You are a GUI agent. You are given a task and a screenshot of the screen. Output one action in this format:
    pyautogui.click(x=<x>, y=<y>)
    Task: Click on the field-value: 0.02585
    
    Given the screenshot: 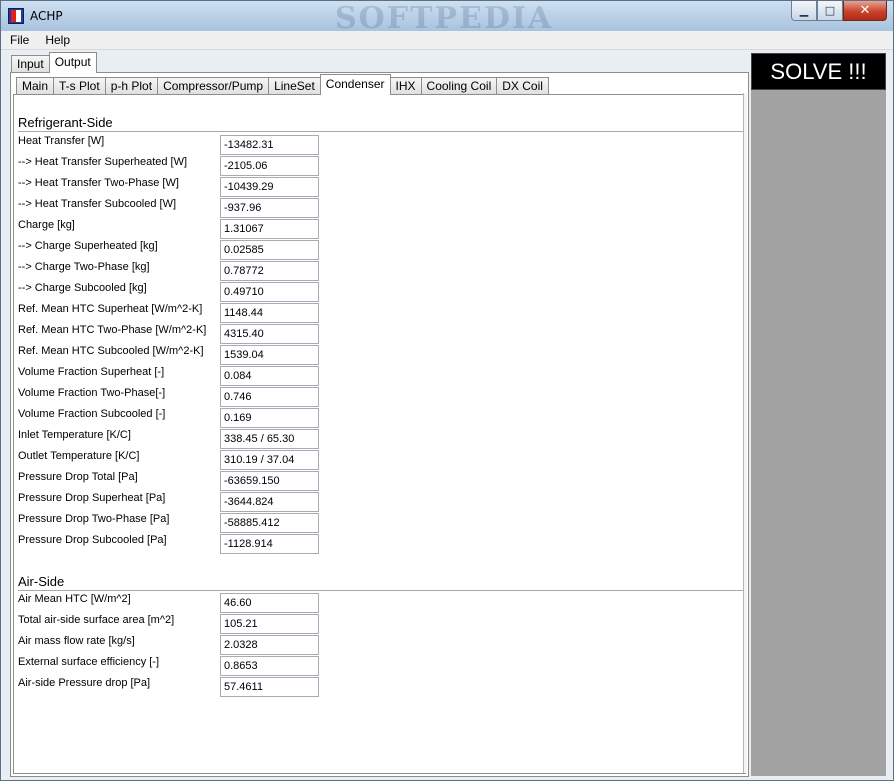 What is the action you would take?
    pyautogui.click(x=269, y=250)
    